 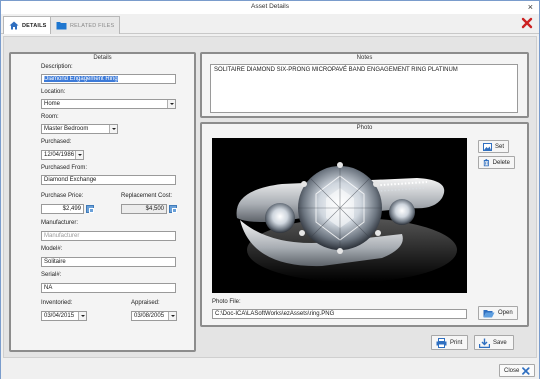 I want to click on purchased-value: 12/04/1986, so click(x=59, y=155).